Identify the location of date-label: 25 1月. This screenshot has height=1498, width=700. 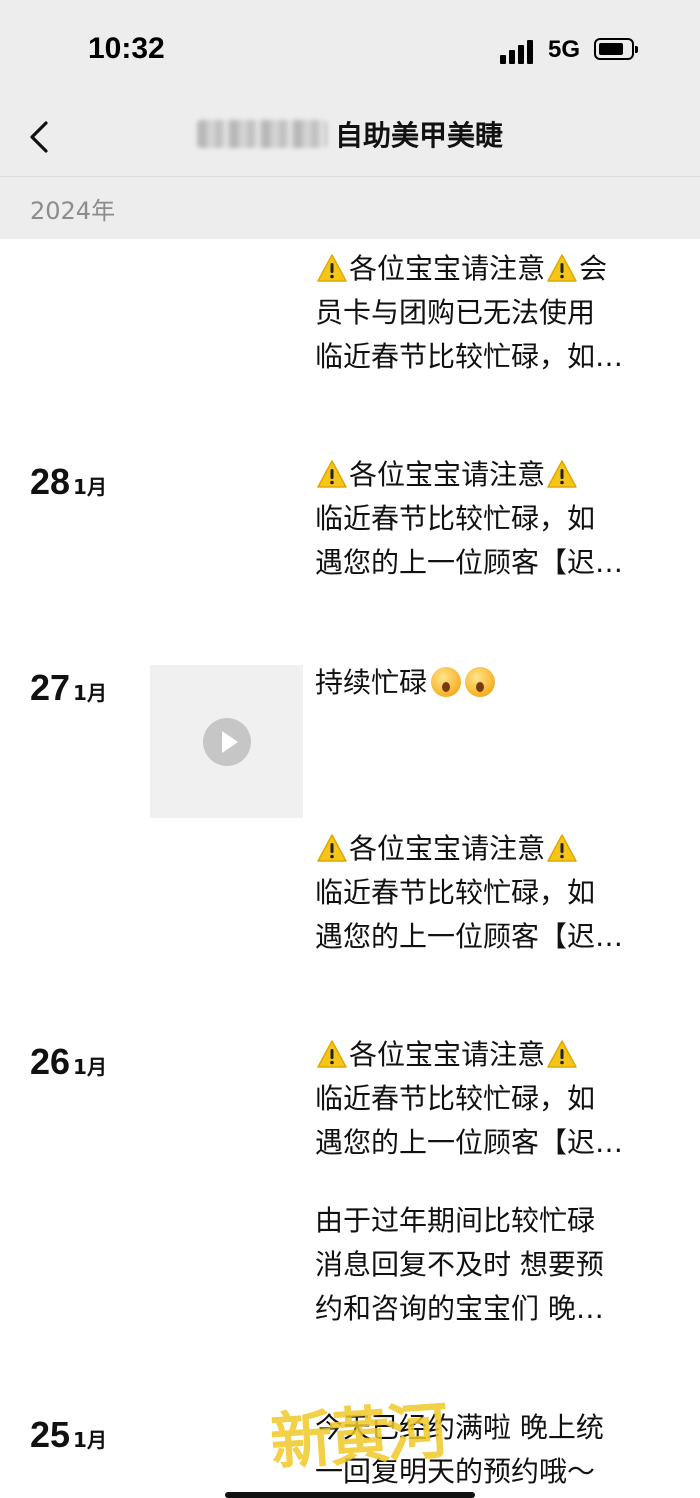
(68, 1435).